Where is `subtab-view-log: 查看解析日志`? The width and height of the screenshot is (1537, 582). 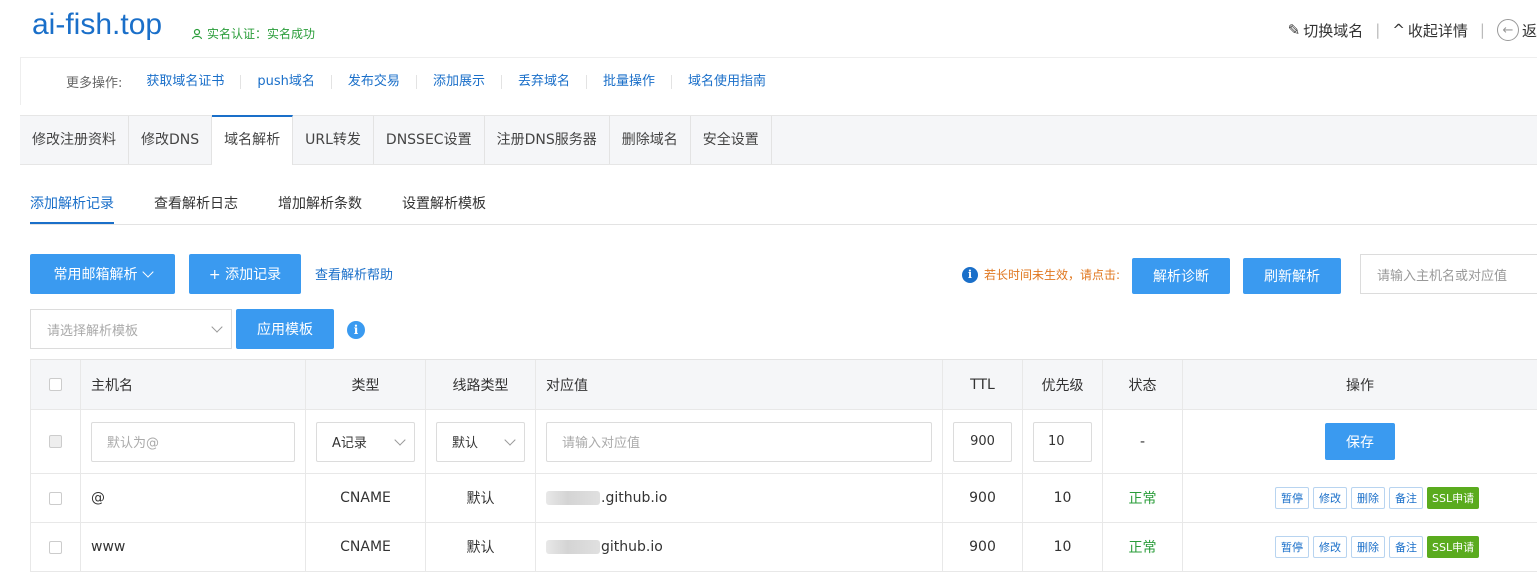 subtab-view-log: 查看解析日志 is located at coordinates (196, 204).